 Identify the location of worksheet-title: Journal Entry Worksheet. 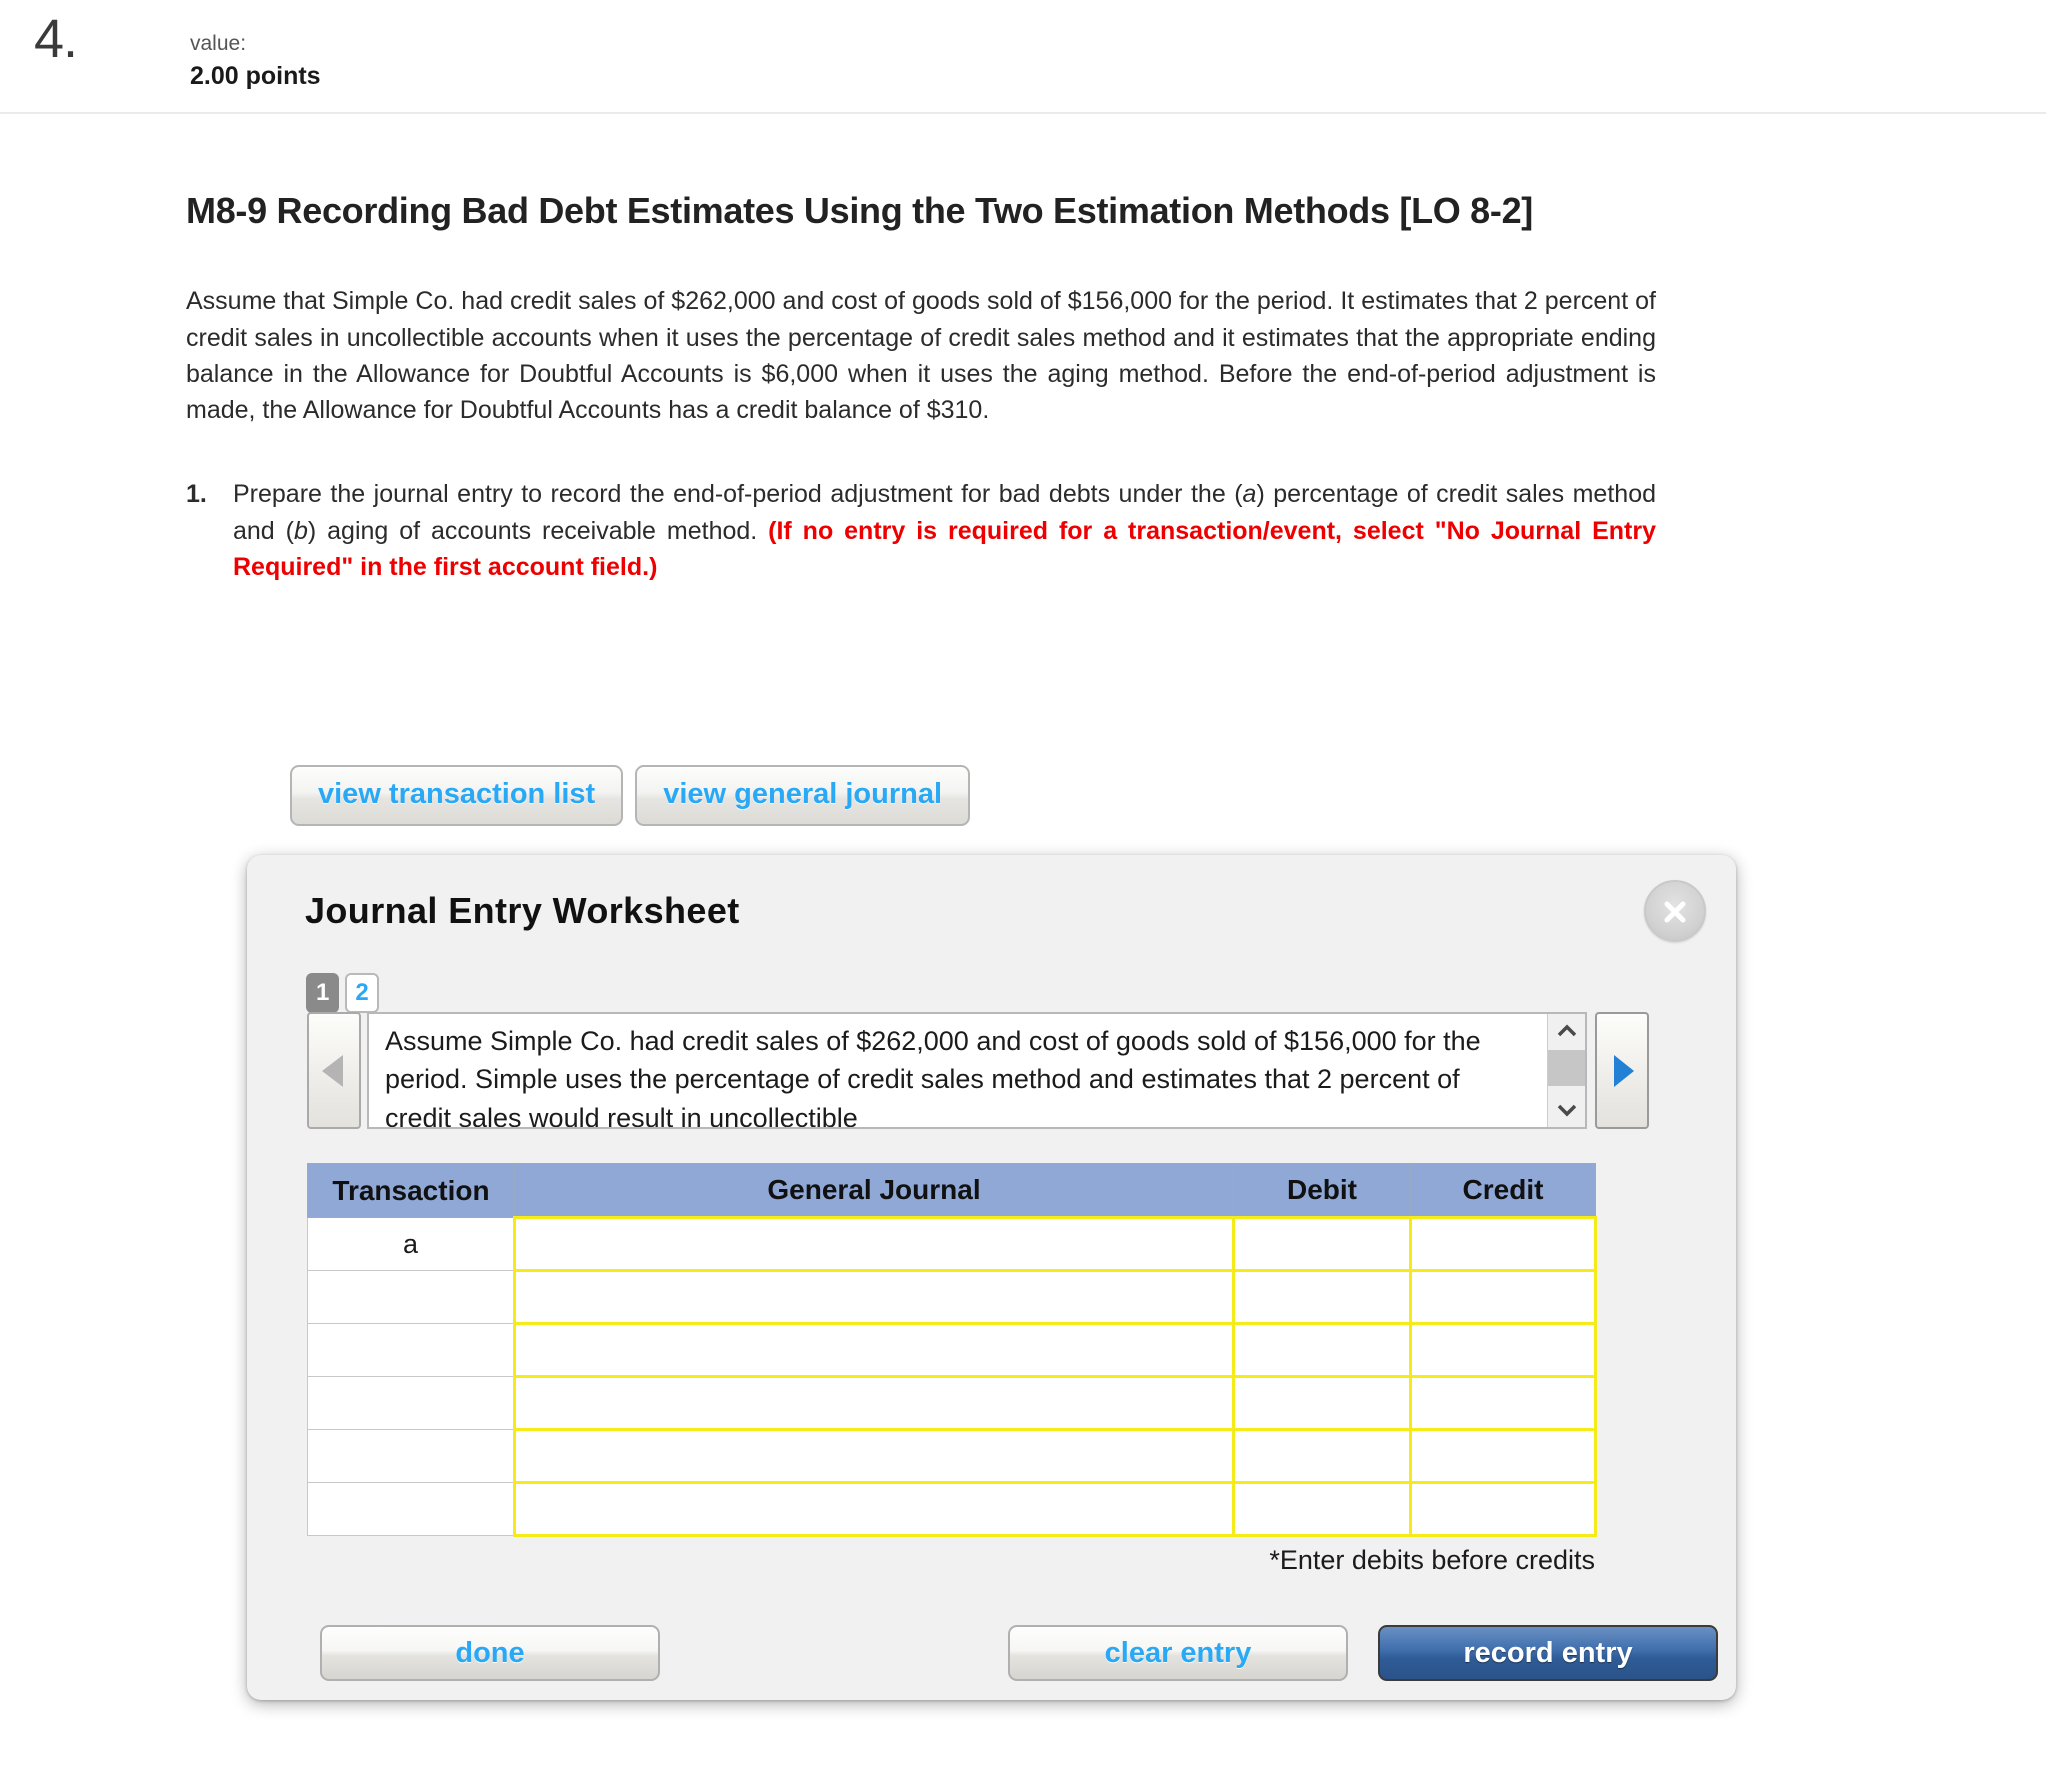
(522, 910).